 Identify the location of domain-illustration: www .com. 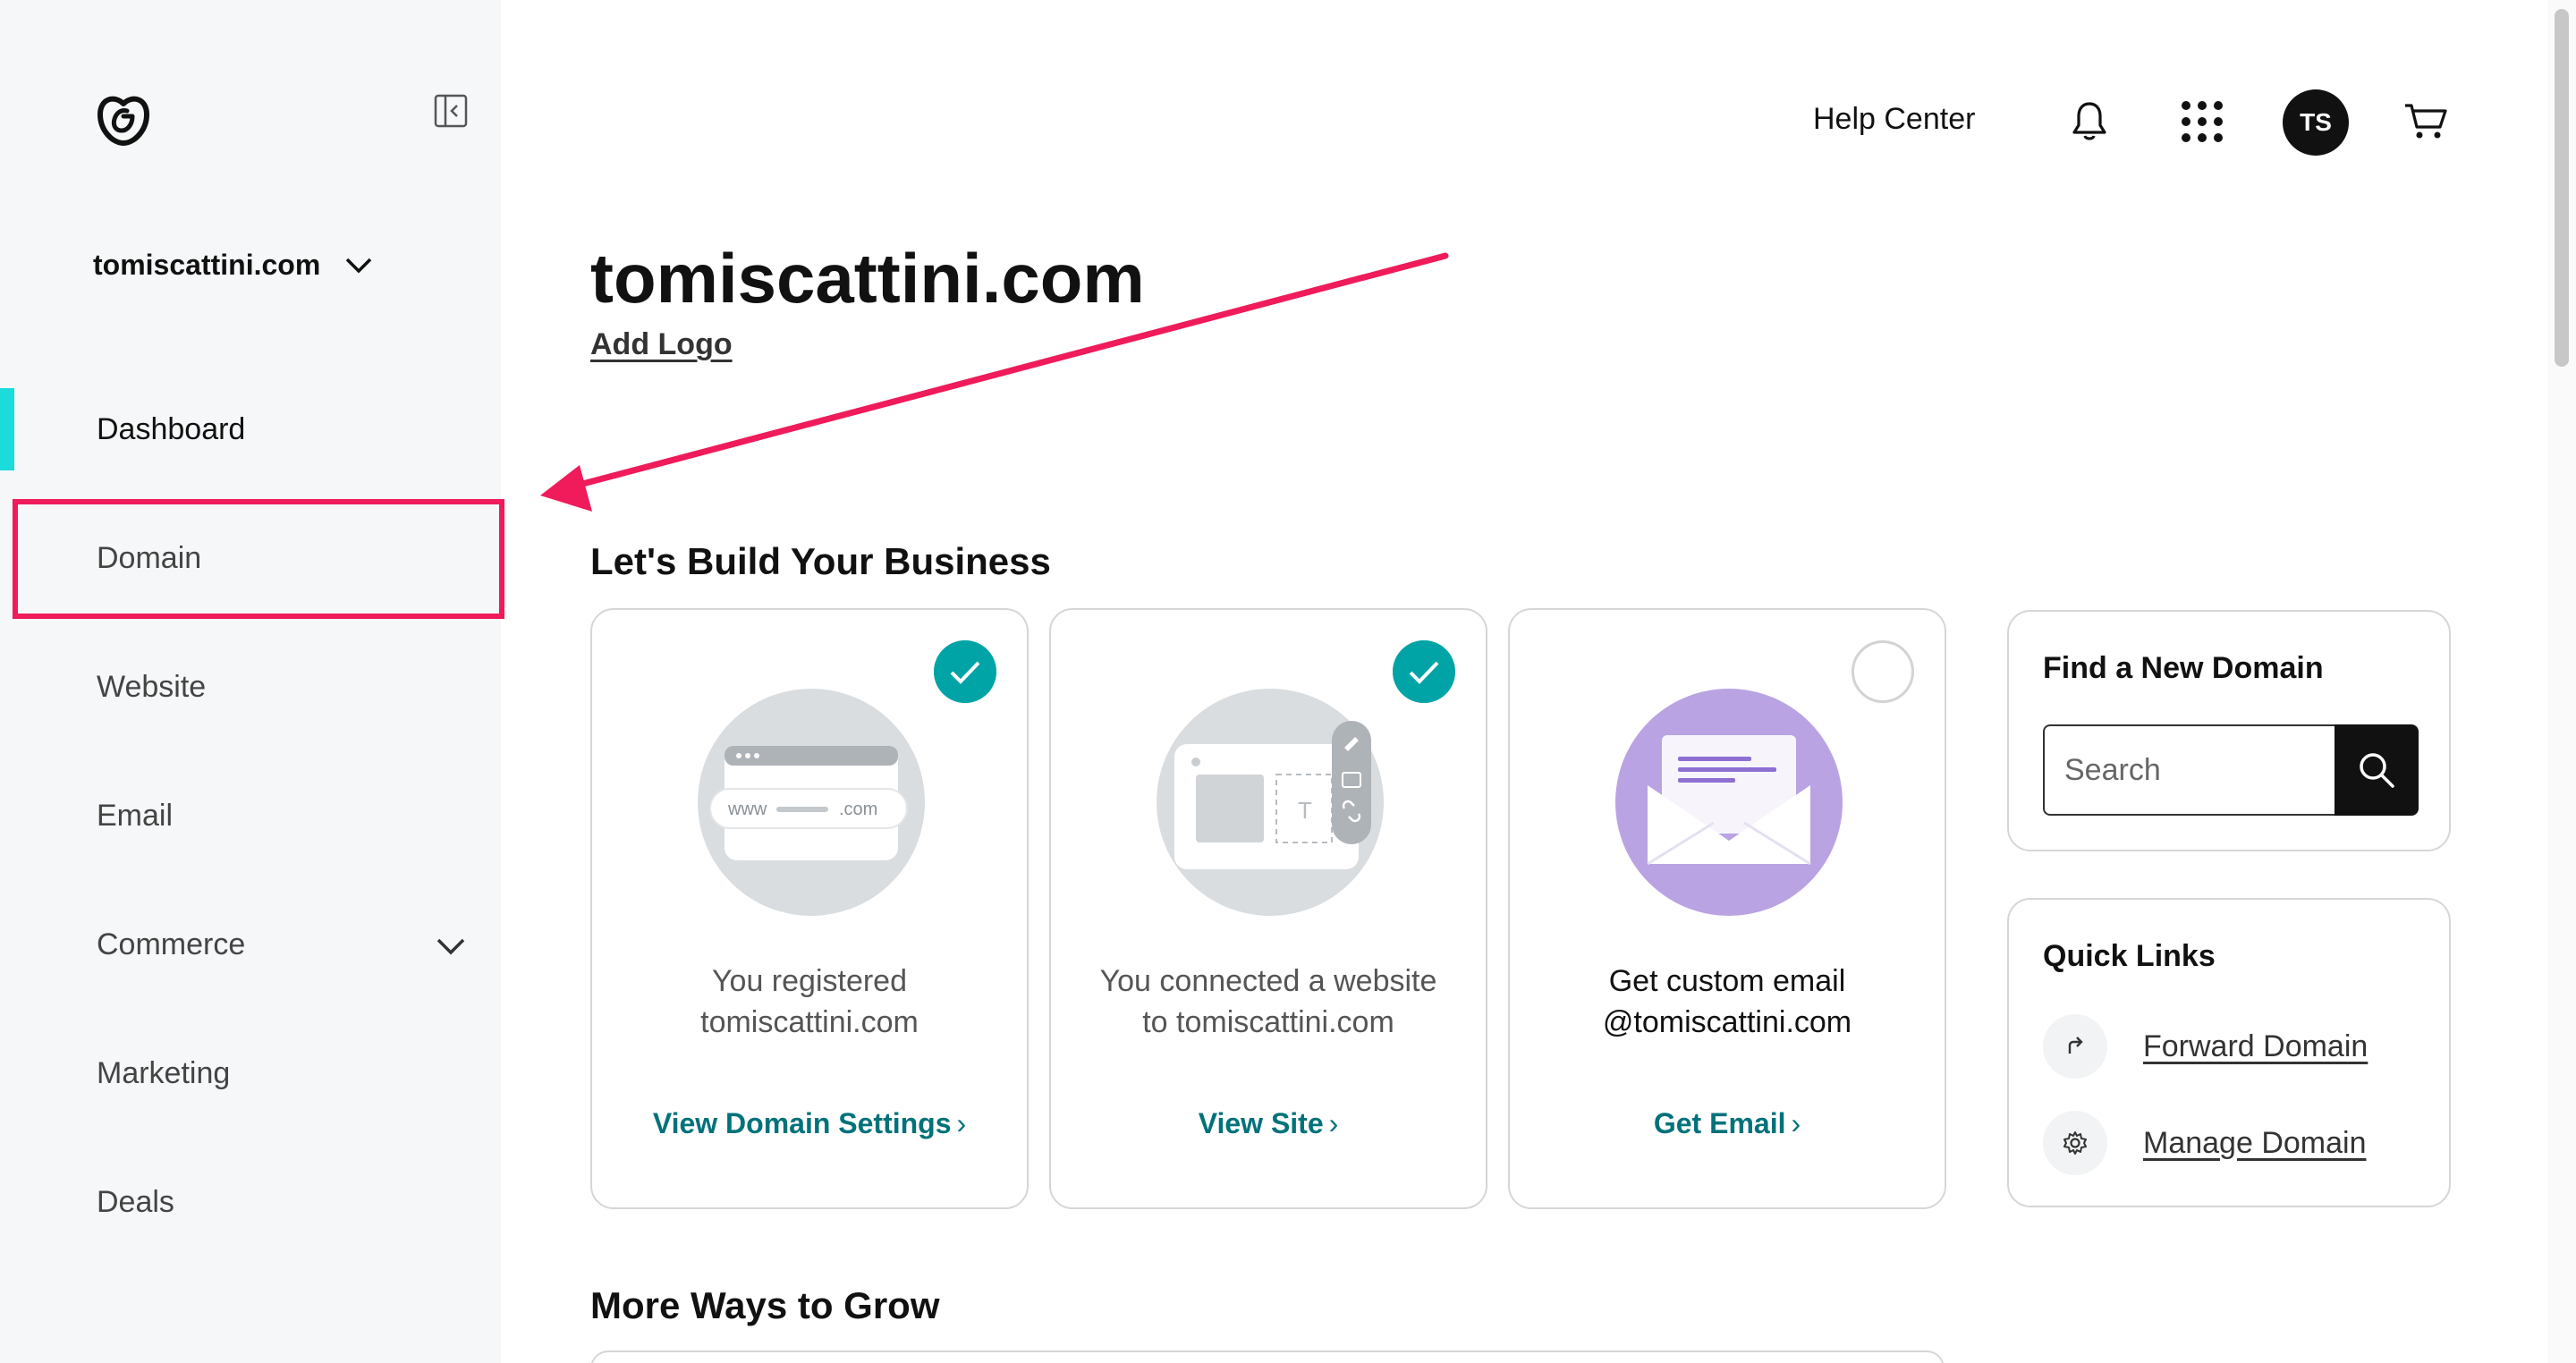
(811, 803).